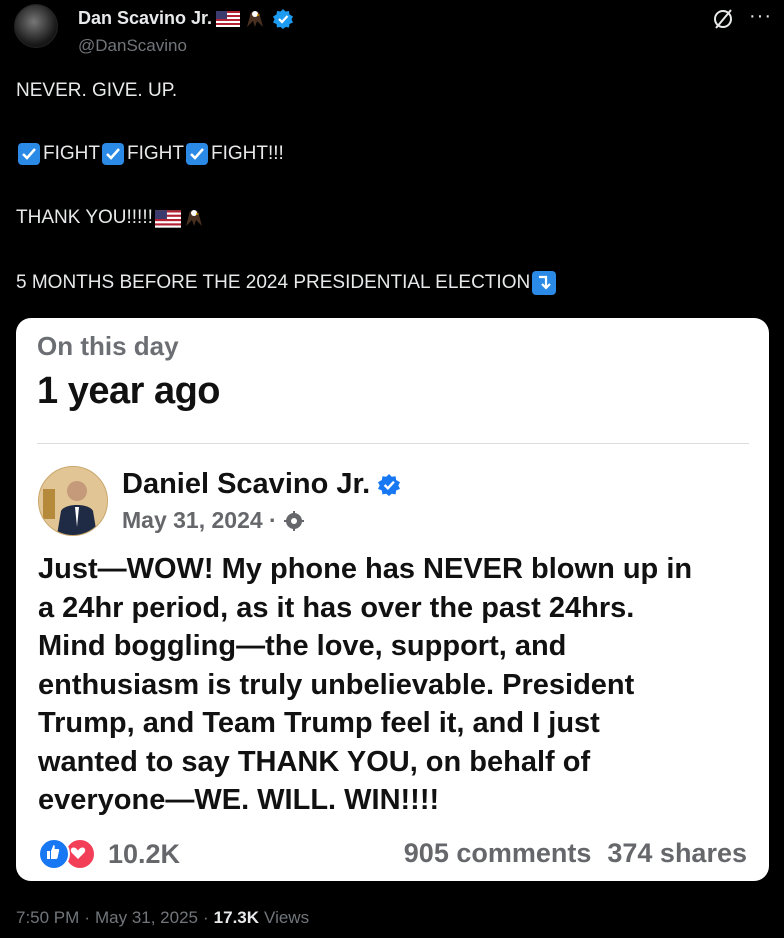 This screenshot has width=784, height=938. I want to click on tweet-header: Dan Scavino Jr. @DanScavino ···, so click(394, 30).